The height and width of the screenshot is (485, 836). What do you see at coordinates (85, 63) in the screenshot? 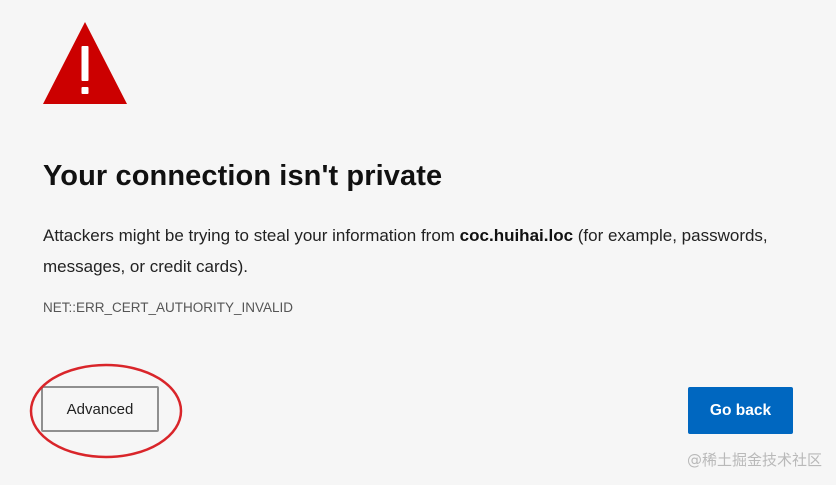
I see `warning-icon` at bounding box center [85, 63].